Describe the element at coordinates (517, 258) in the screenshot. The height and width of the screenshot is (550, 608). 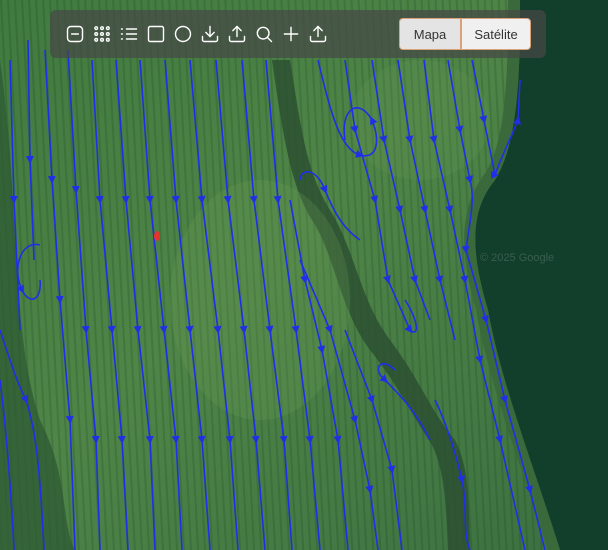
I see `map-watermark: © 2025 Google` at that location.